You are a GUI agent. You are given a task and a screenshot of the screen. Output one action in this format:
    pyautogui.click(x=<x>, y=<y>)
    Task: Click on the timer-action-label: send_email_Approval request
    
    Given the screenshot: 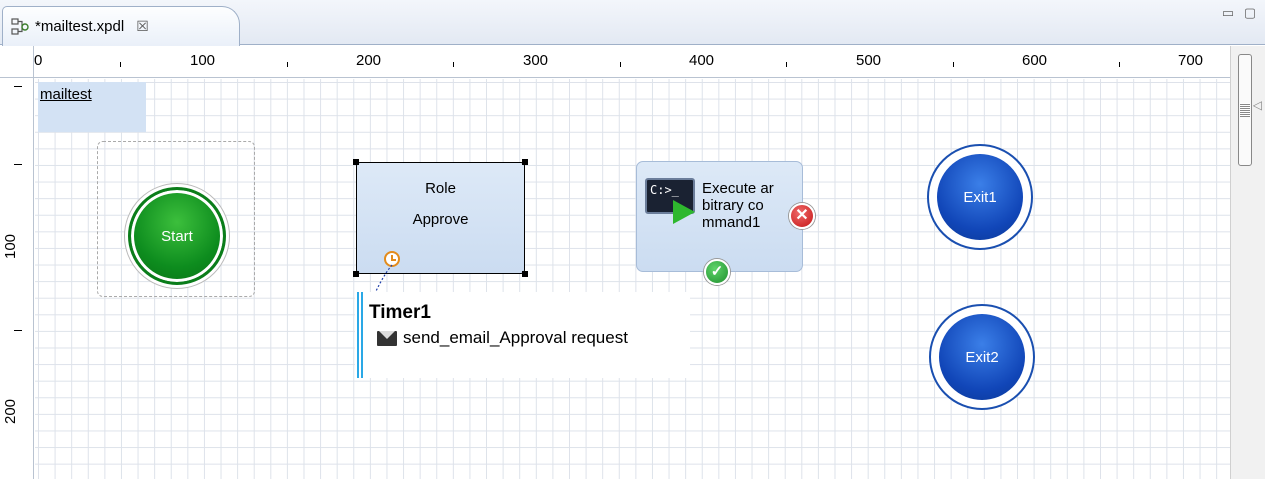 What is the action you would take?
    pyautogui.click(x=515, y=337)
    